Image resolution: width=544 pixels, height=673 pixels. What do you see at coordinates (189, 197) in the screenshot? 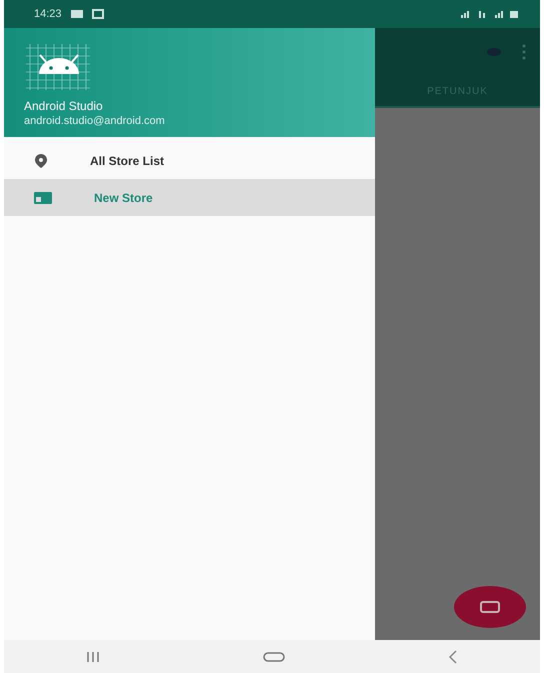
I see `menu-item: New Store` at bounding box center [189, 197].